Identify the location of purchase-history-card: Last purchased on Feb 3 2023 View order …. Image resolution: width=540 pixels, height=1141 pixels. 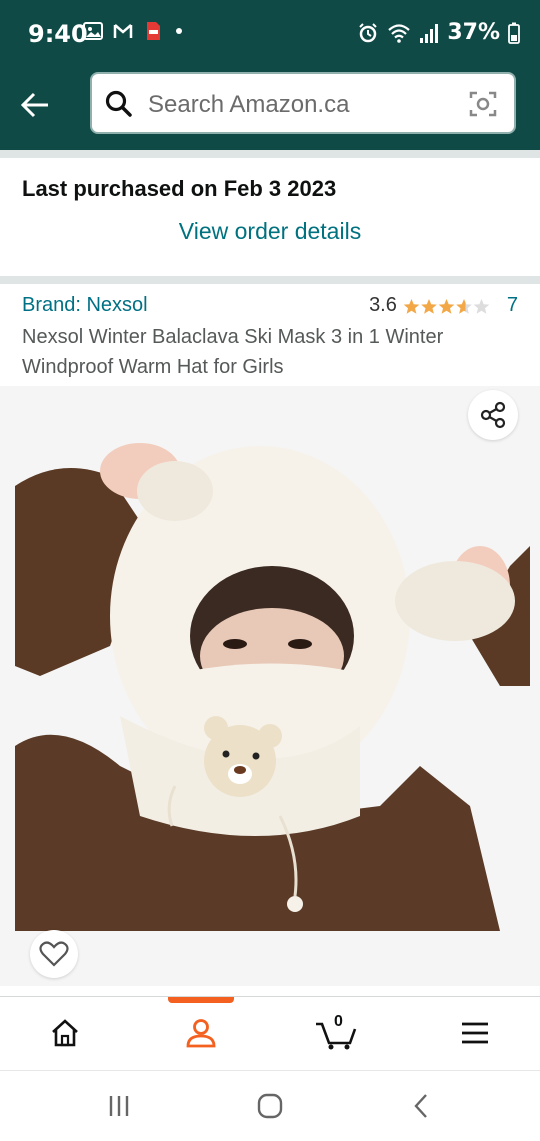
(270, 217).